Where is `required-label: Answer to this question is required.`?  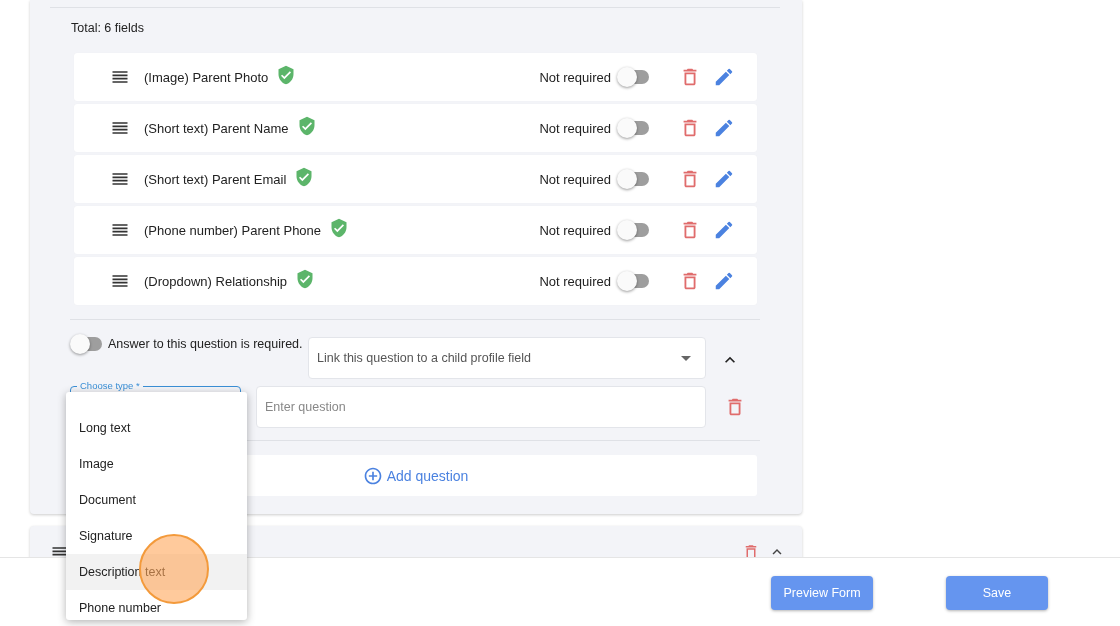 required-label: Answer to this question is required. is located at coordinates (205, 344).